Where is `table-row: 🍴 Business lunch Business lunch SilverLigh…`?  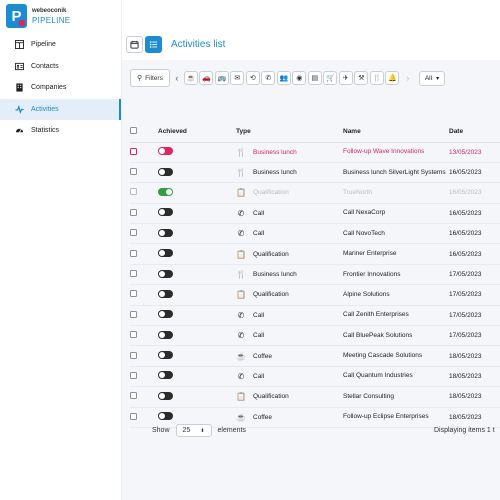
table-row: 🍴 Business lunch Business lunch SilverLigh… is located at coordinates (315, 173).